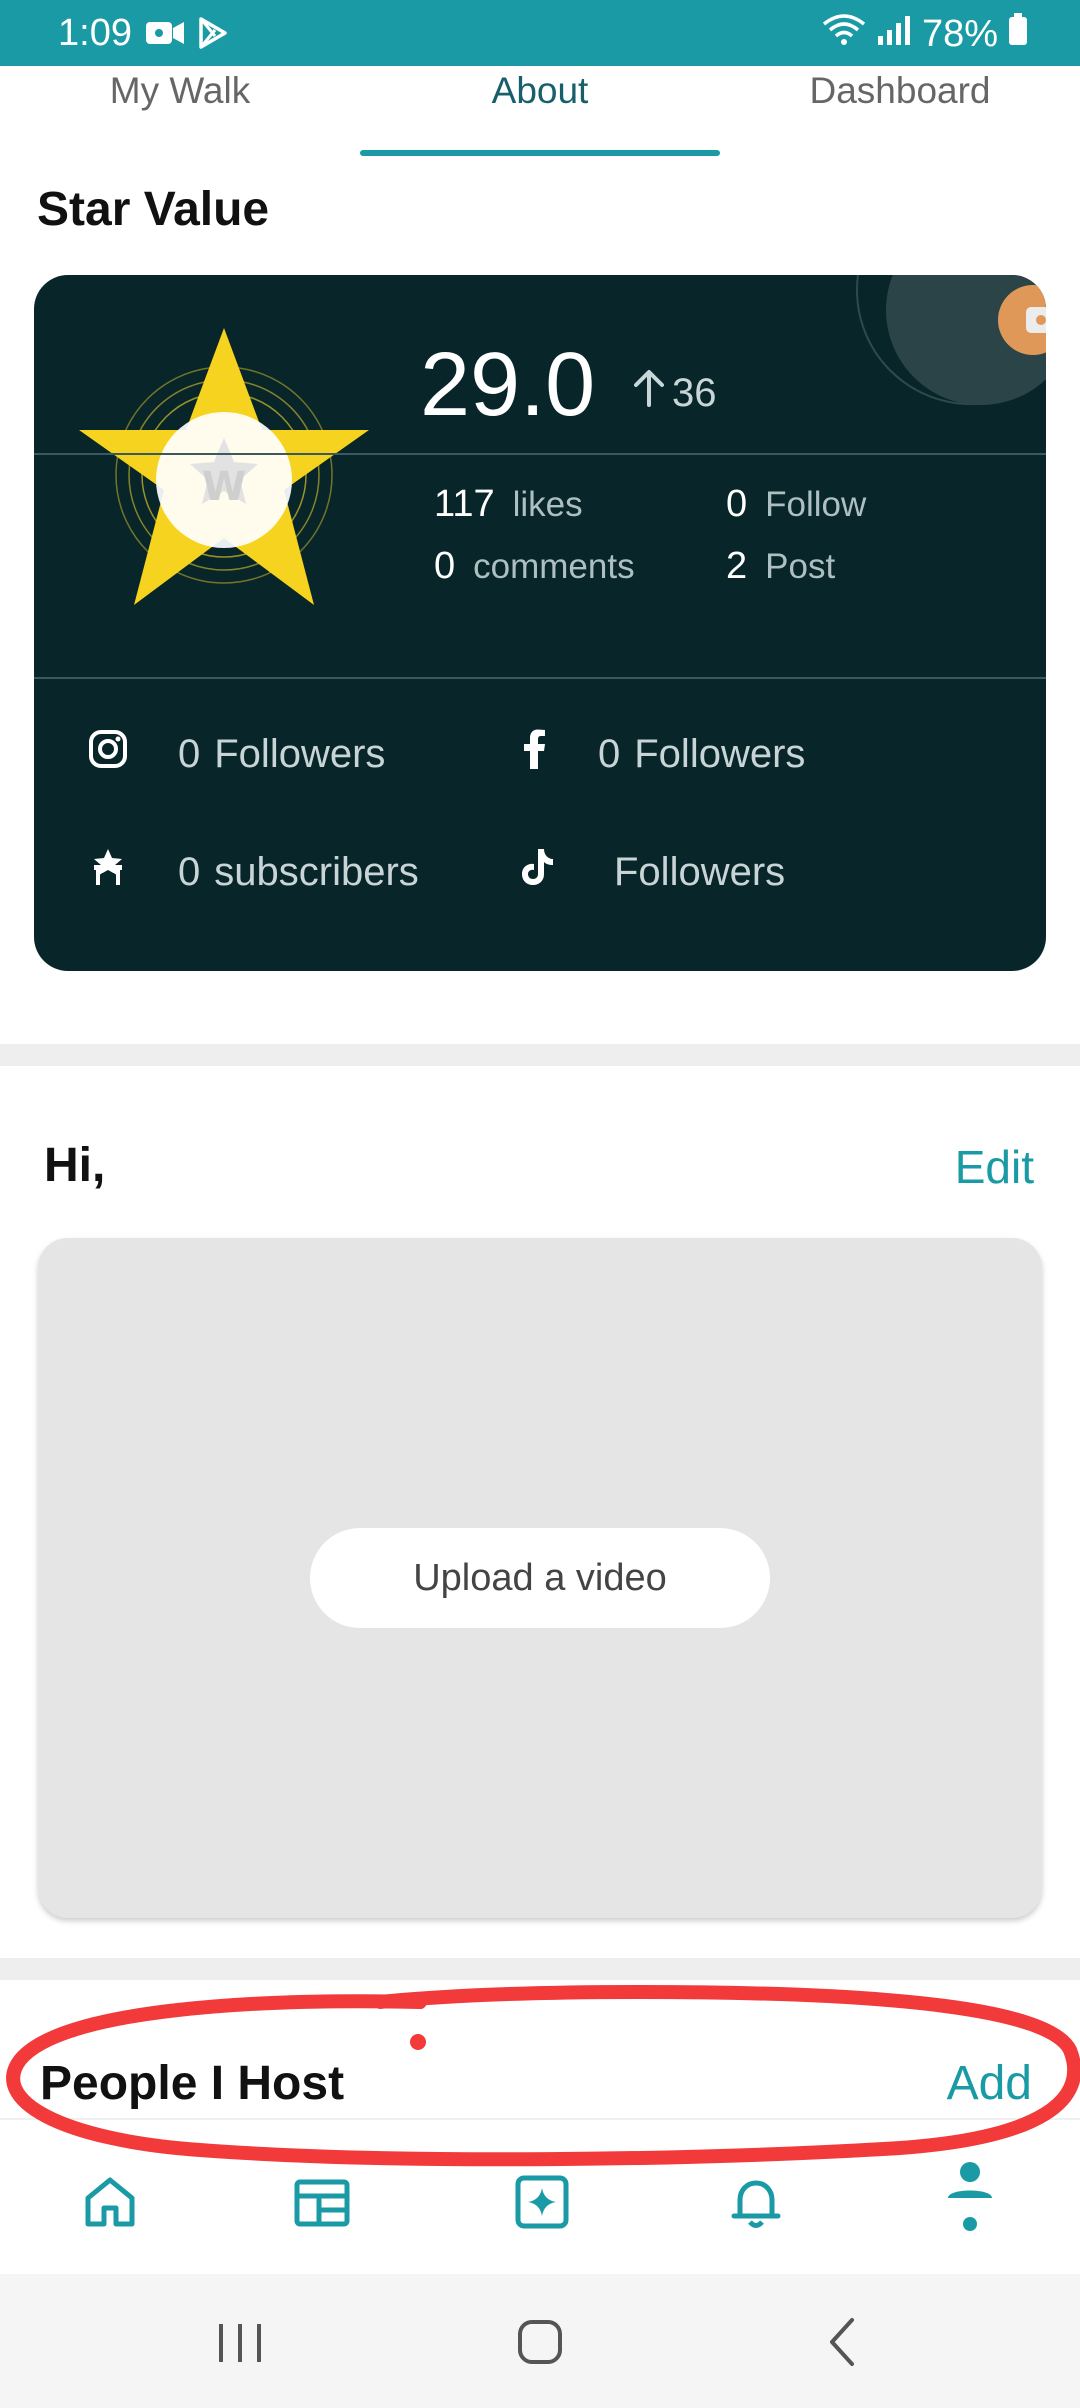 The image size is (1080, 2408). I want to click on instagram-label: Followers, so click(300, 753).